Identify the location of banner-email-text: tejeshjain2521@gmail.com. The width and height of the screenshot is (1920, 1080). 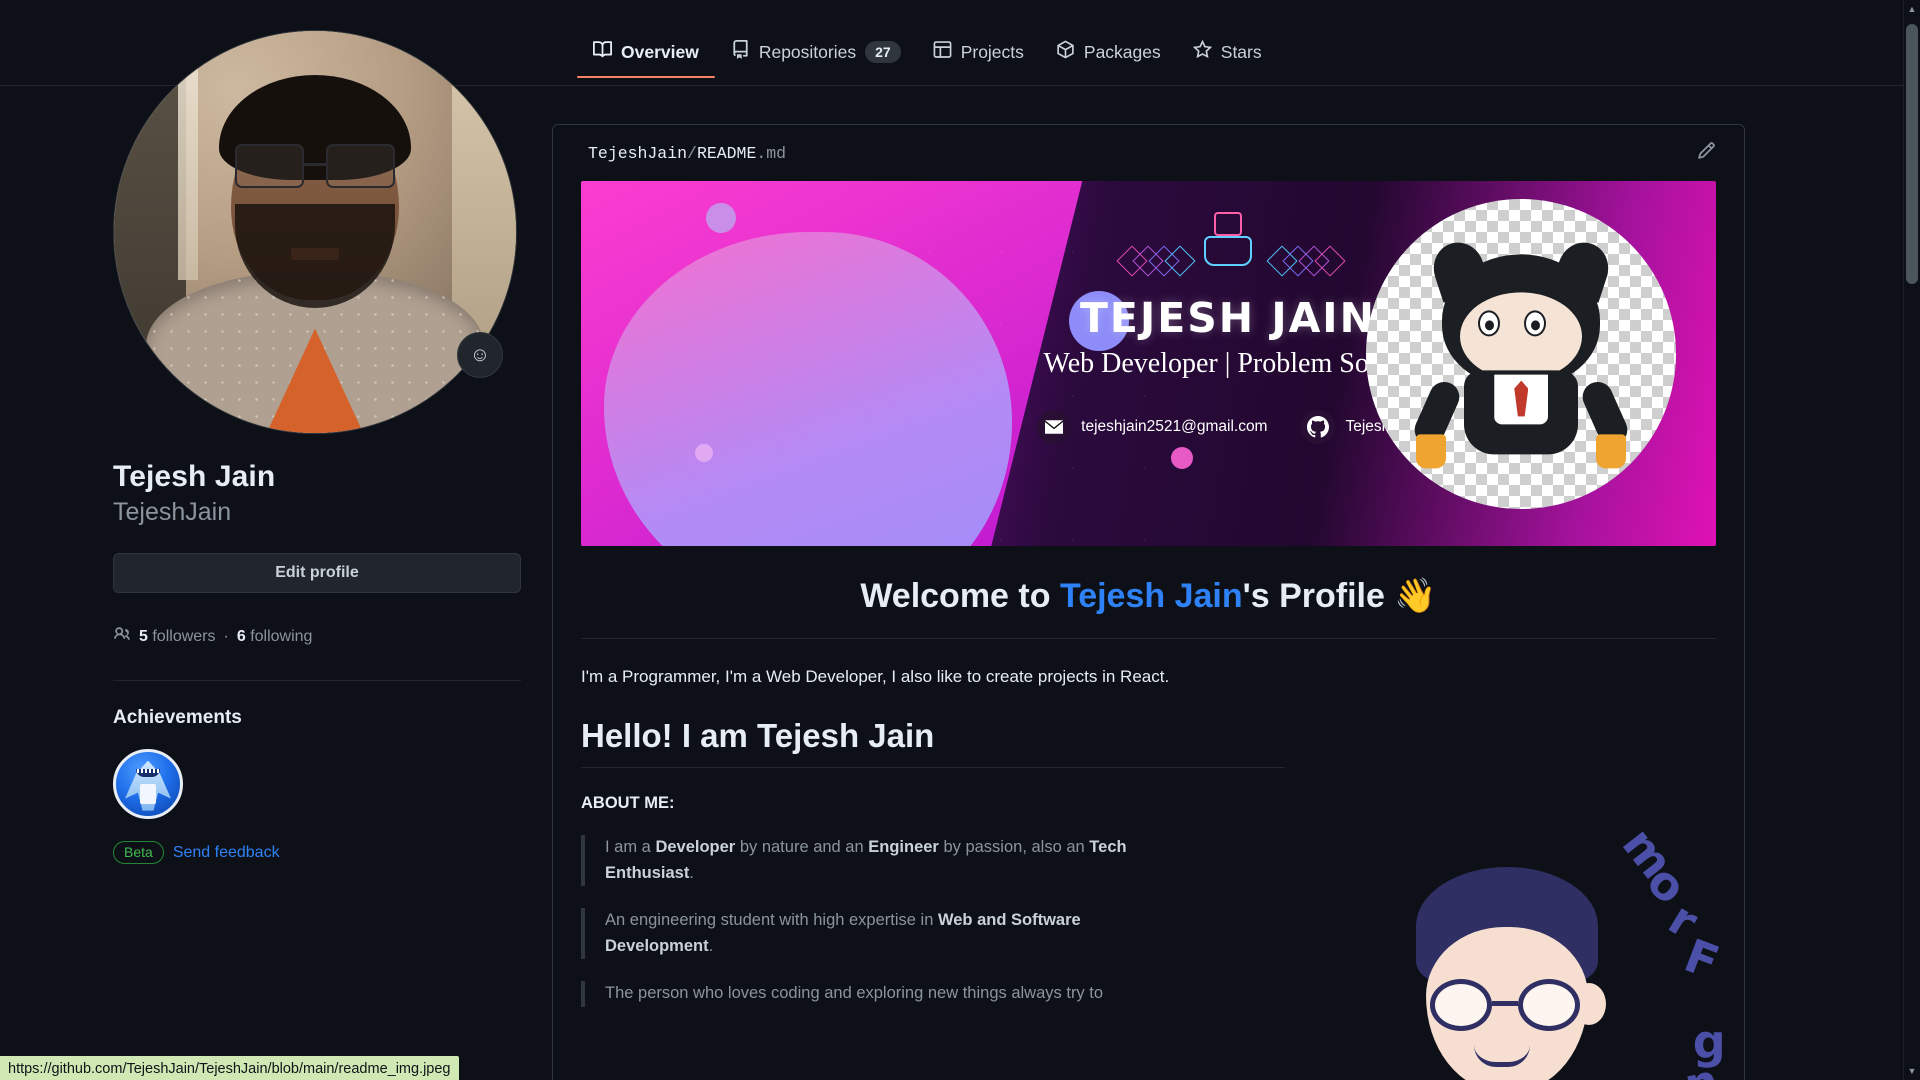
(1174, 427).